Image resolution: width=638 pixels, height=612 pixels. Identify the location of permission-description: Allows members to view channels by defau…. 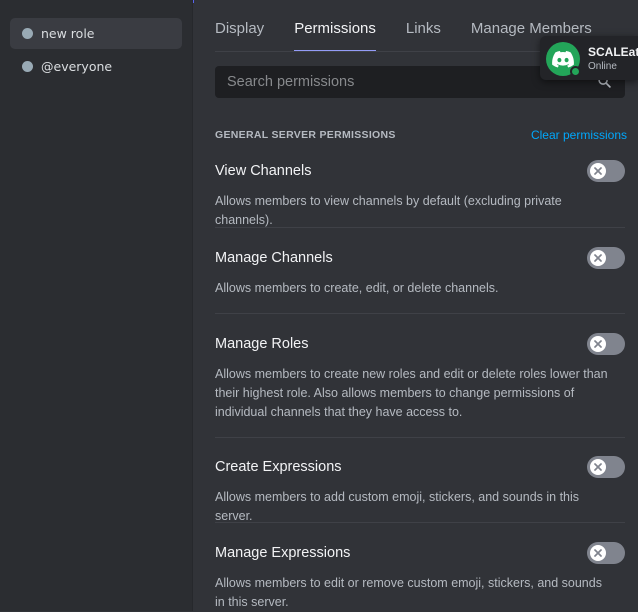
(388, 210).